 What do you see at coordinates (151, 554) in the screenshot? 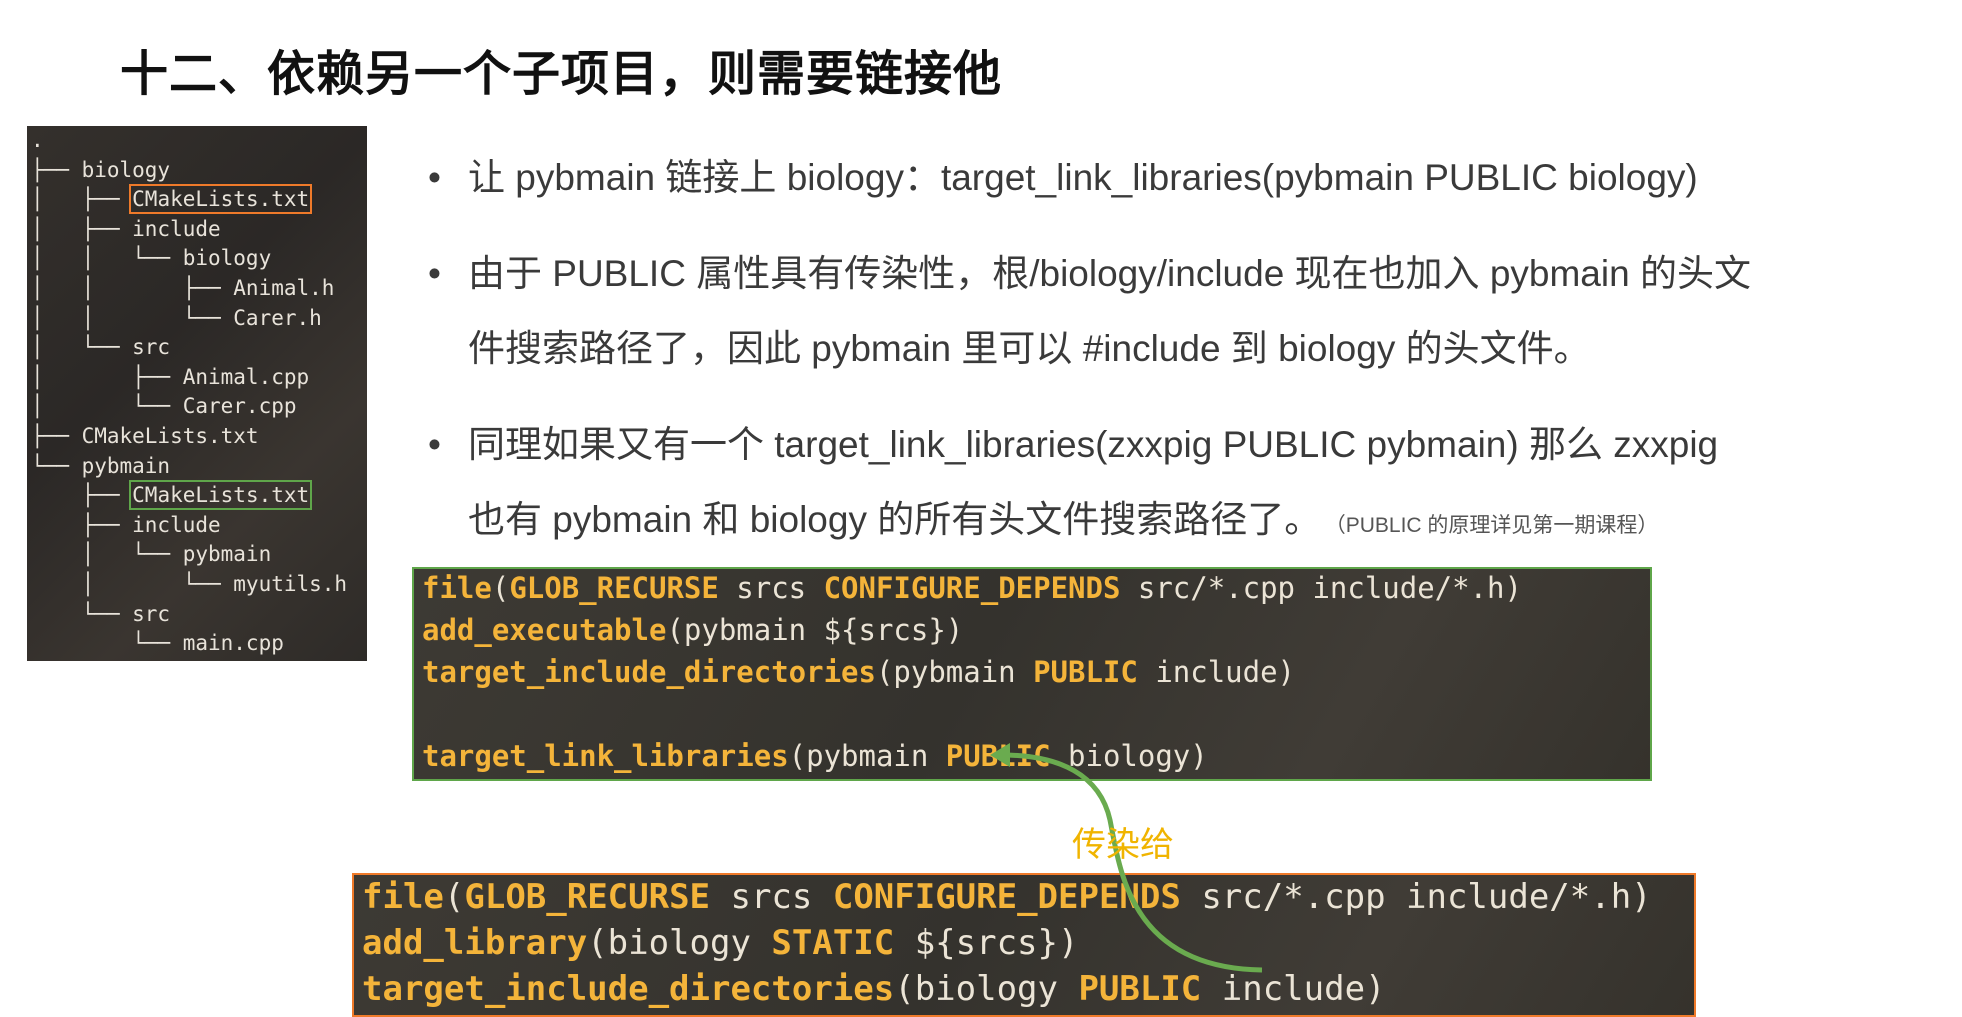
I see `tree-line: │ └── pybmain` at bounding box center [151, 554].